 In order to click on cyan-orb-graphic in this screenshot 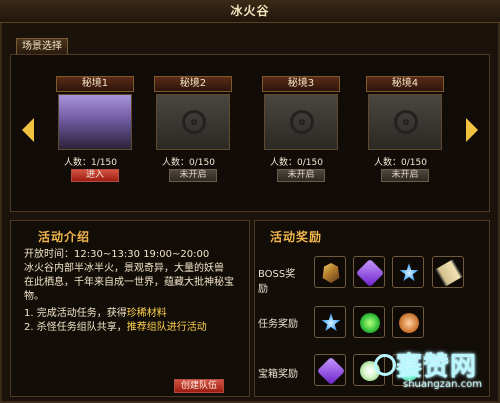, I will do `click(409, 371)`.